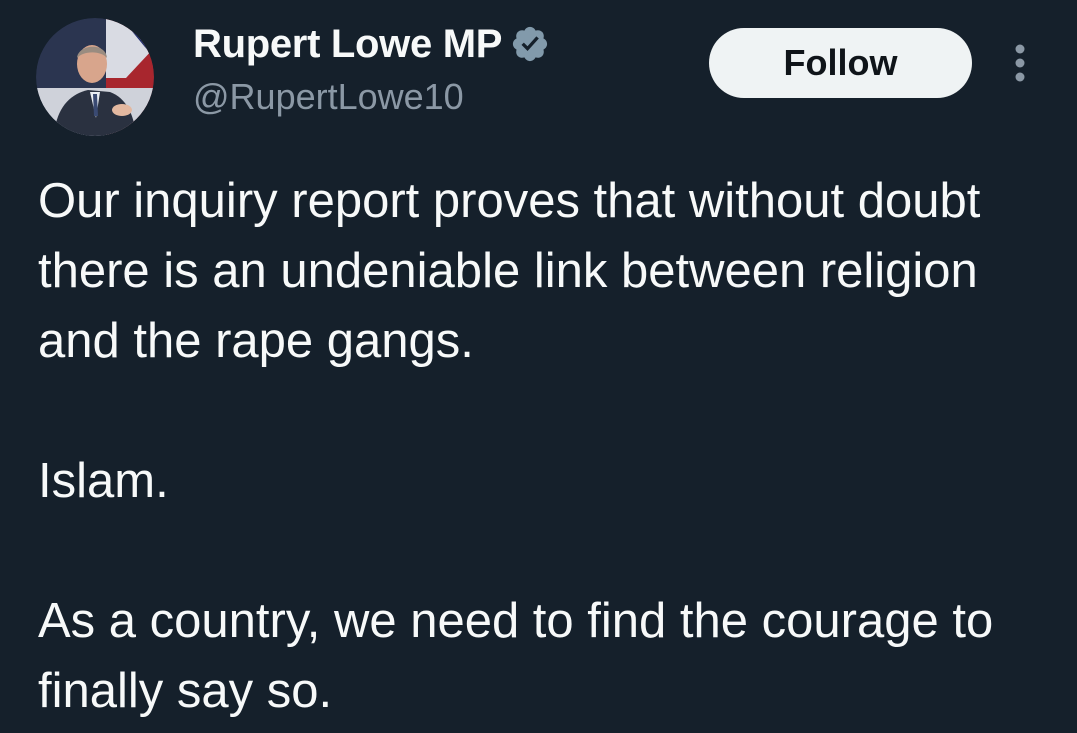 Image resolution: width=1077 pixels, height=733 pixels. Describe the element at coordinates (530, 44) in the screenshot. I see `verified-badge-icon` at that location.